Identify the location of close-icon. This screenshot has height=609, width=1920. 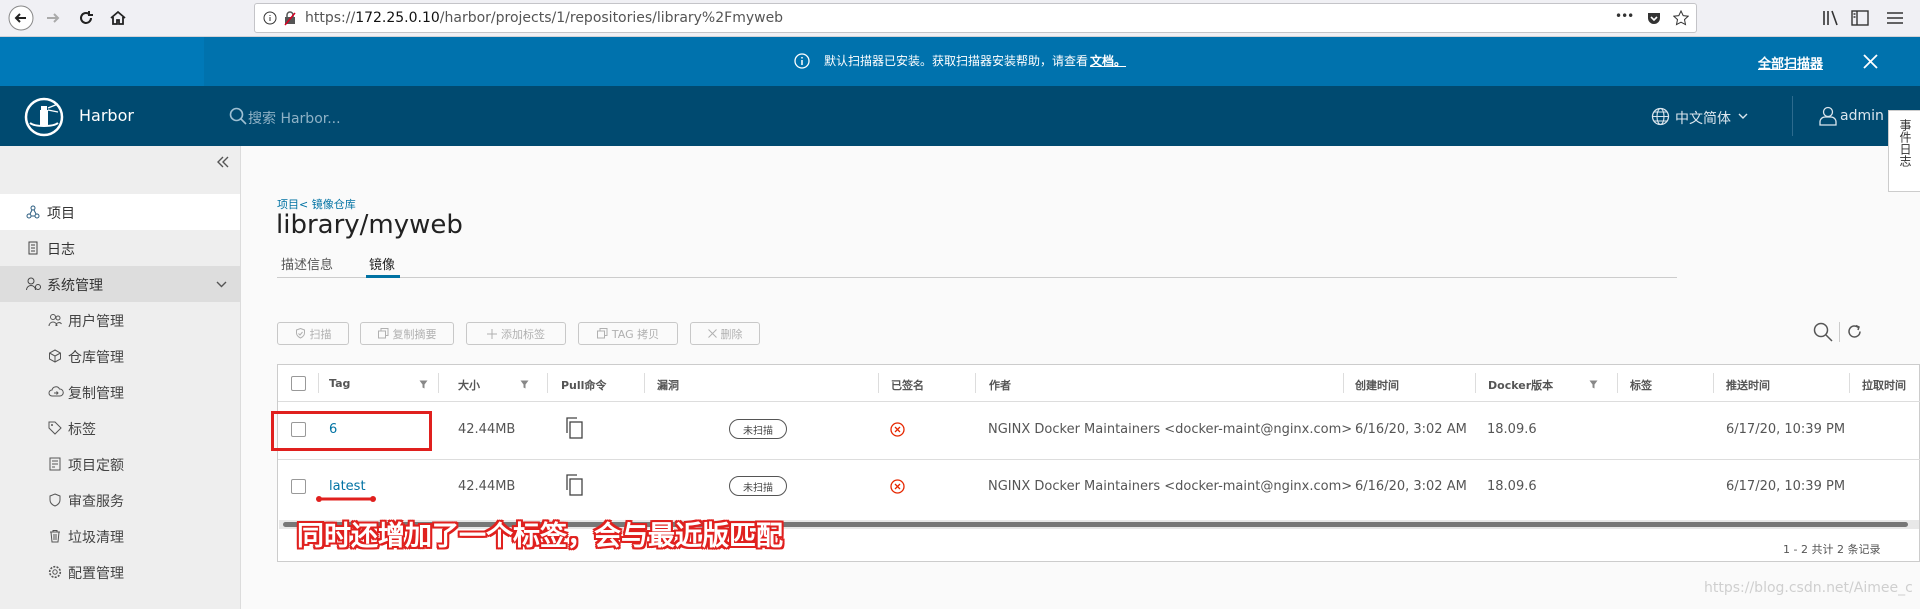
(1870, 61).